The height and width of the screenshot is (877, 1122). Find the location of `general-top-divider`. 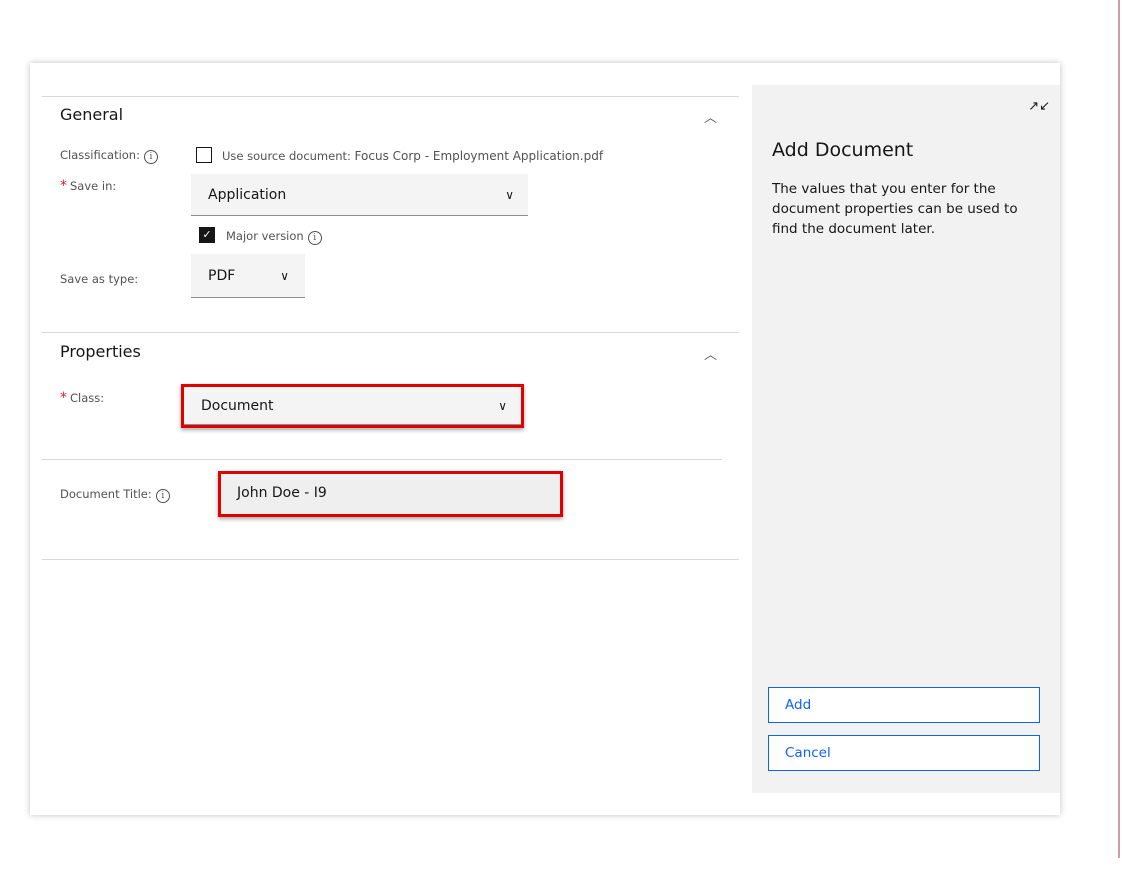

general-top-divider is located at coordinates (390, 96).